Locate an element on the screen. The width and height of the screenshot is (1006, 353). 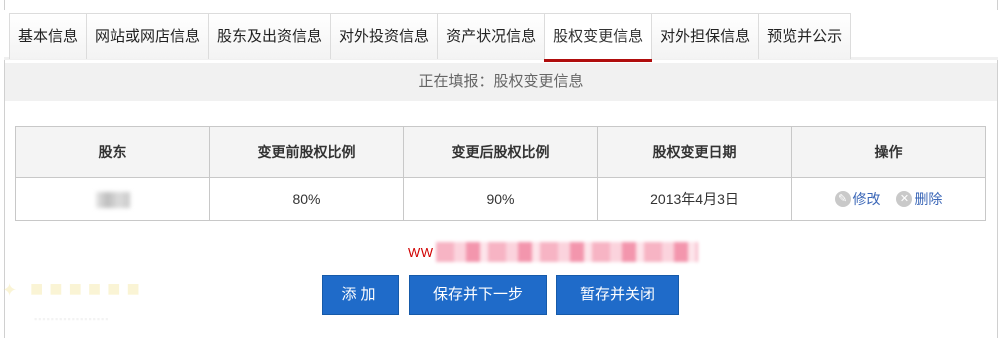
watermark-star-icon: ✦ is located at coordinates (10, 290).